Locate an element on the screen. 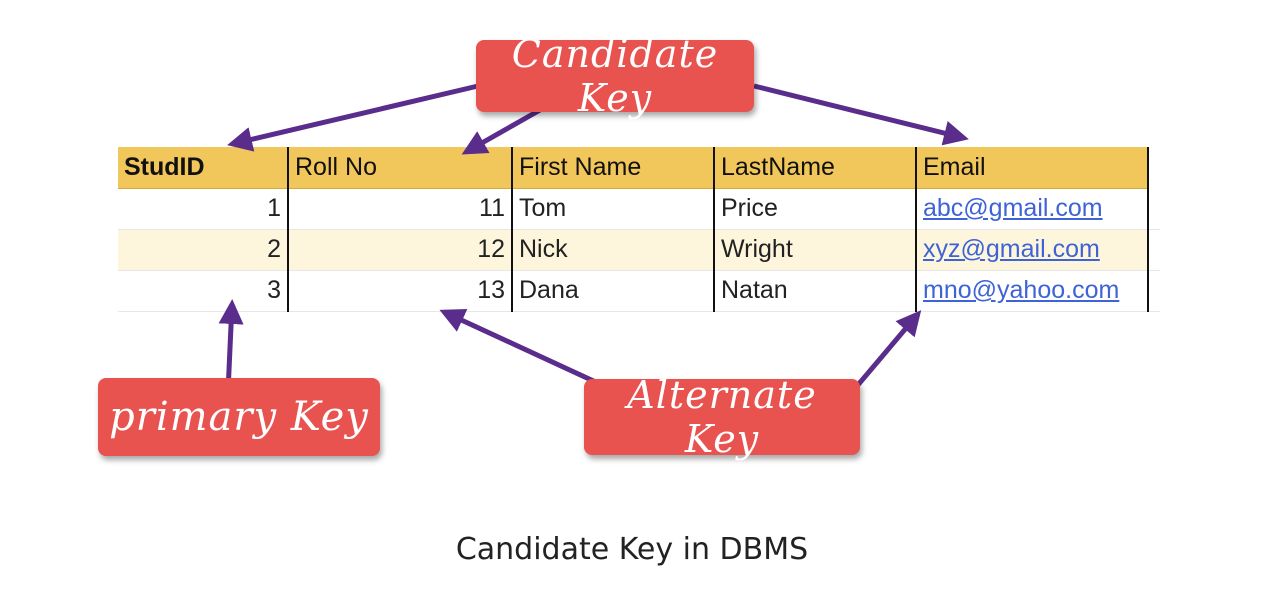 This screenshot has height=612, width=1264. arrow-alternate-to-email is located at coordinates (886, 352).